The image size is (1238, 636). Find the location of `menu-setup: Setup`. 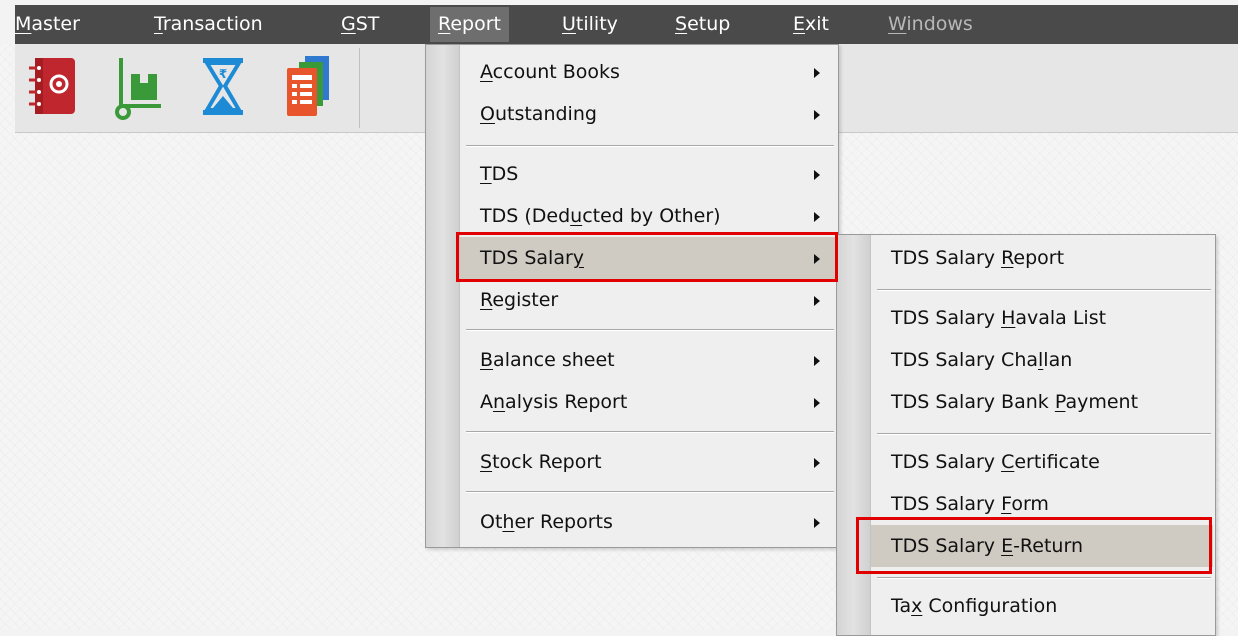

menu-setup: Setup is located at coordinates (702, 24).